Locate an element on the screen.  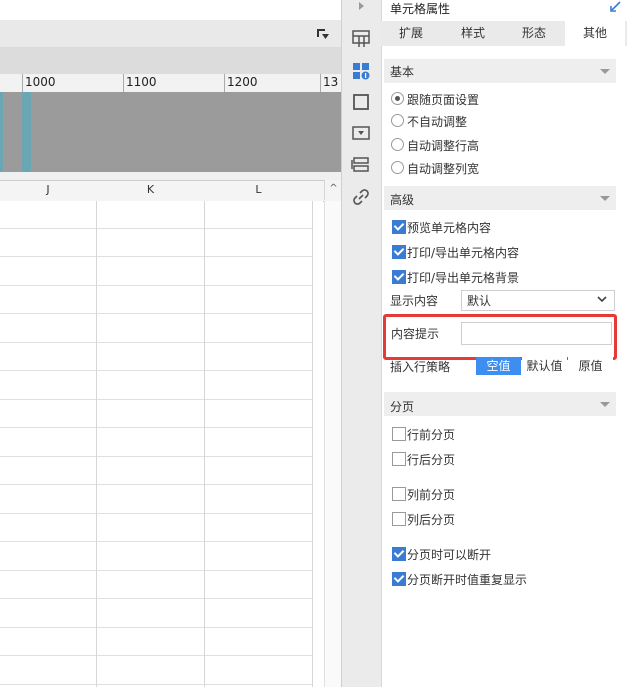
page-preview-area is located at coordinates (170, 132).